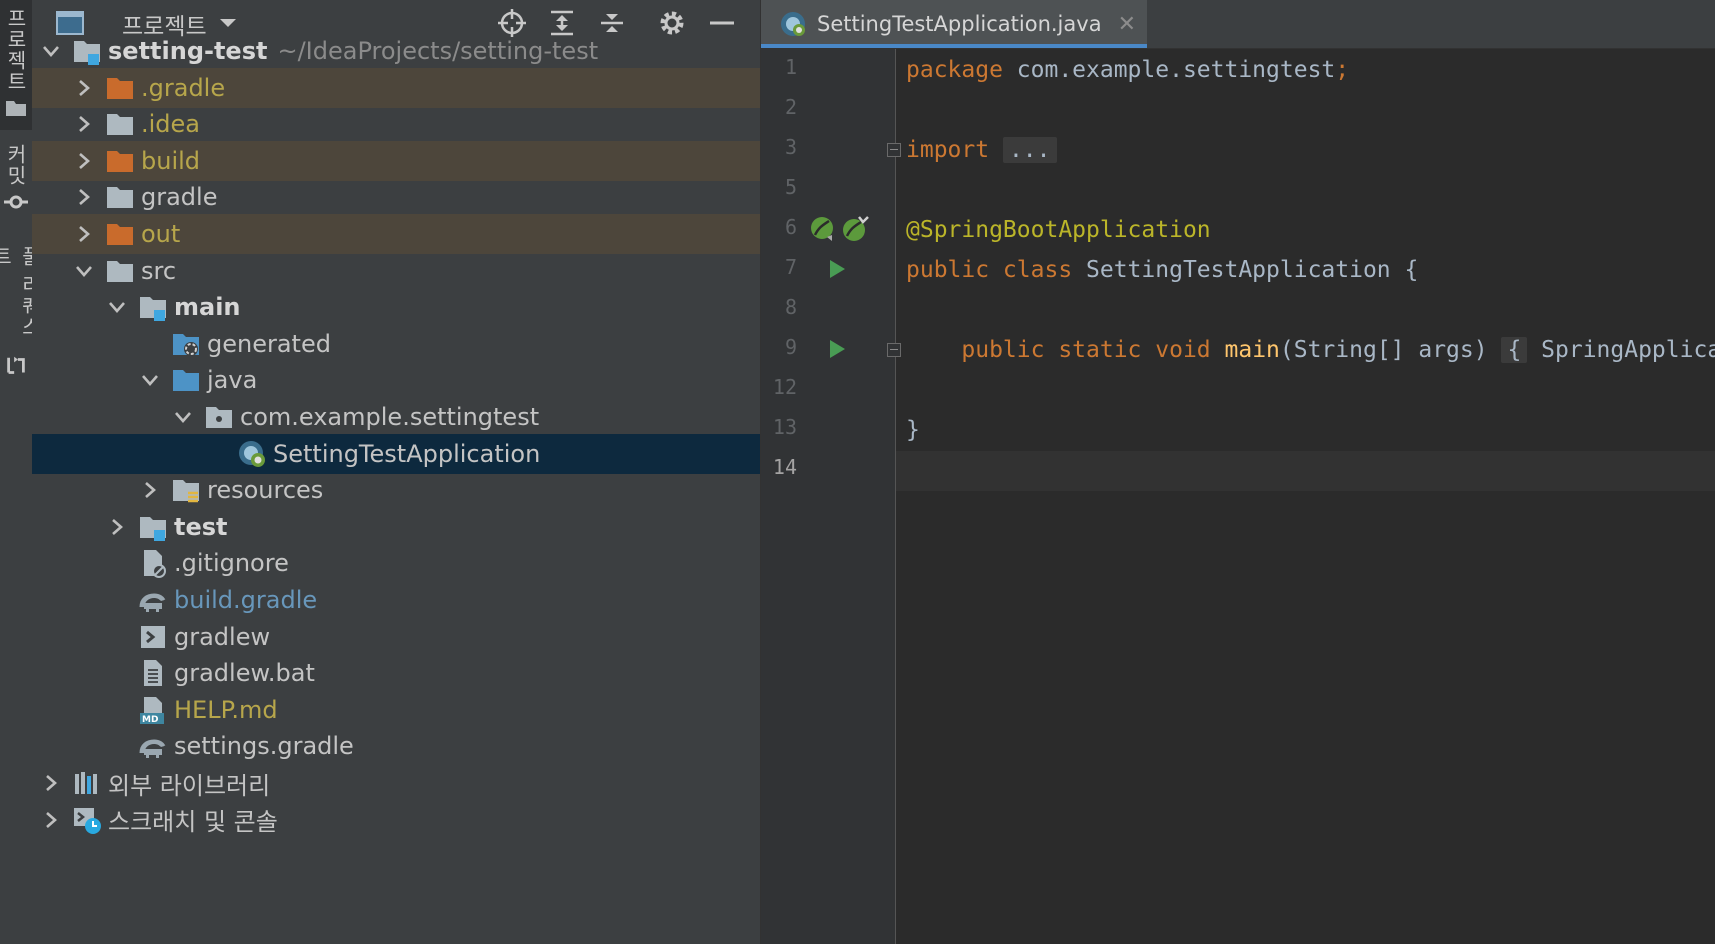 The width and height of the screenshot is (1715, 944). Describe the element at coordinates (188, 51) in the screenshot. I see `tree-item-label: setting-test` at that location.